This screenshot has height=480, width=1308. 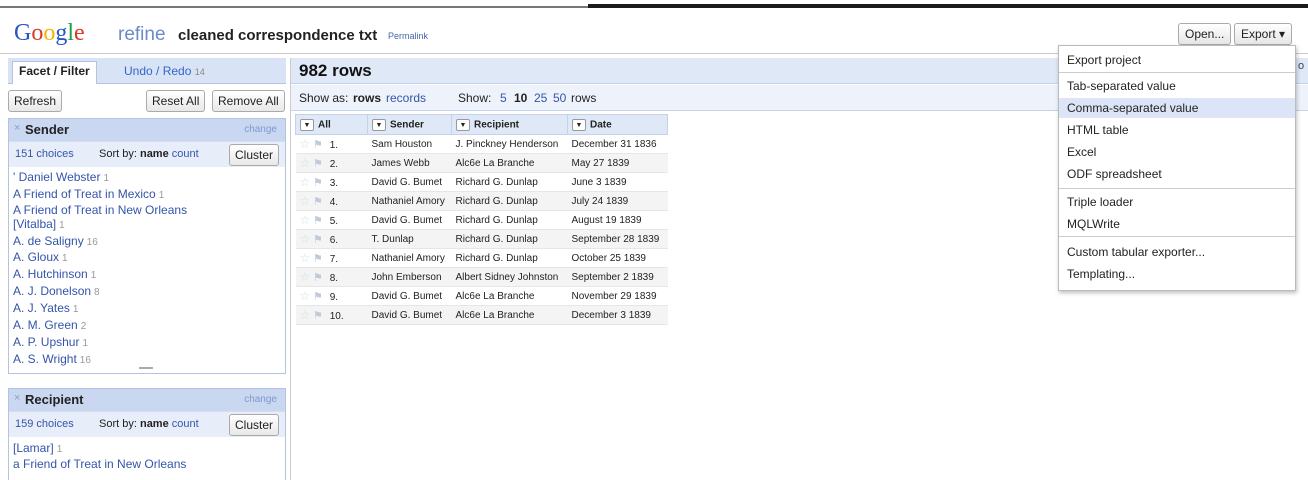 I want to click on column-header-date: ▼ Date, so click(x=617, y=124).